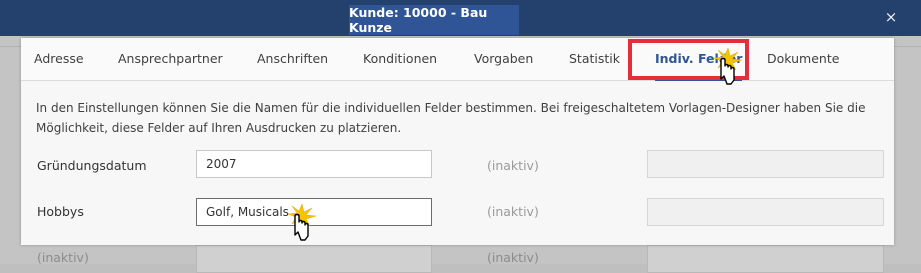  What do you see at coordinates (513, 211) in the screenshot?
I see `inactive-label-2: (inaktiv)` at bounding box center [513, 211].